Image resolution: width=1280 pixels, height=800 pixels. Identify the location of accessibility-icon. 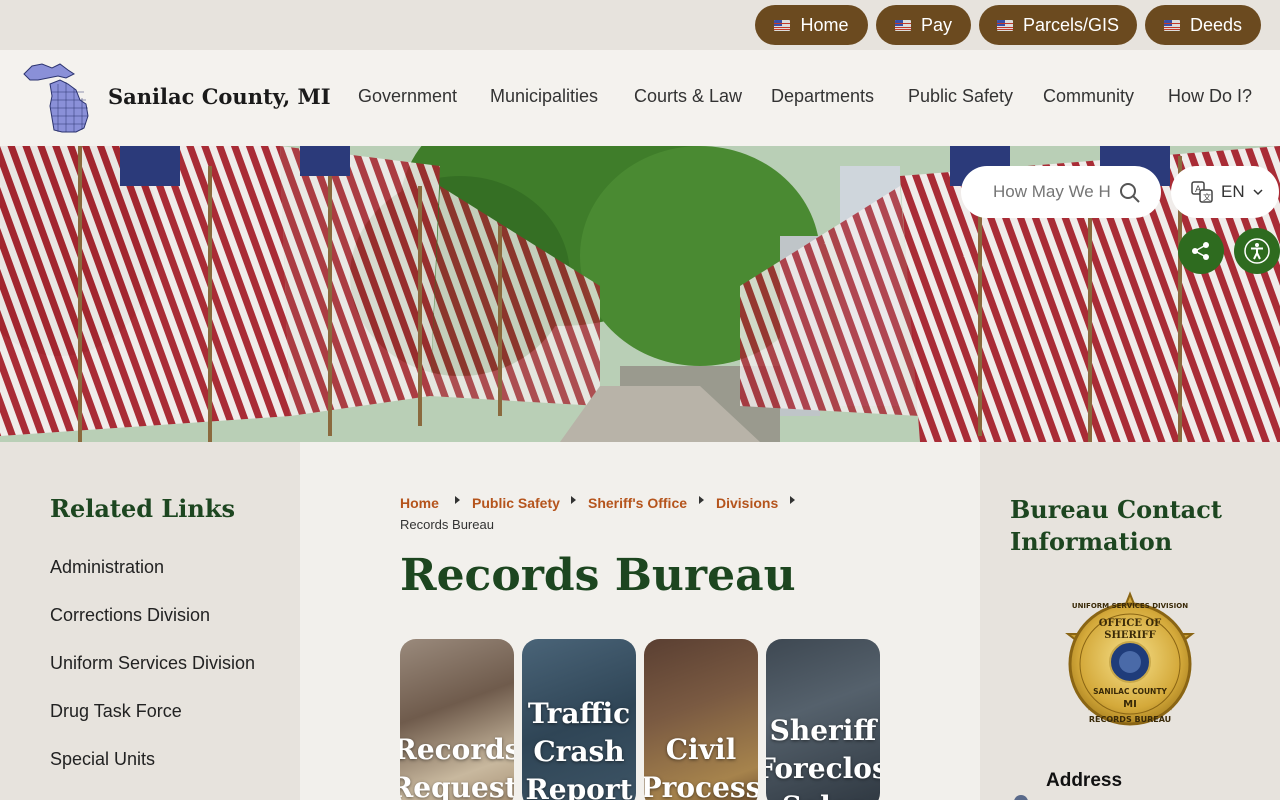
(1257, 251).